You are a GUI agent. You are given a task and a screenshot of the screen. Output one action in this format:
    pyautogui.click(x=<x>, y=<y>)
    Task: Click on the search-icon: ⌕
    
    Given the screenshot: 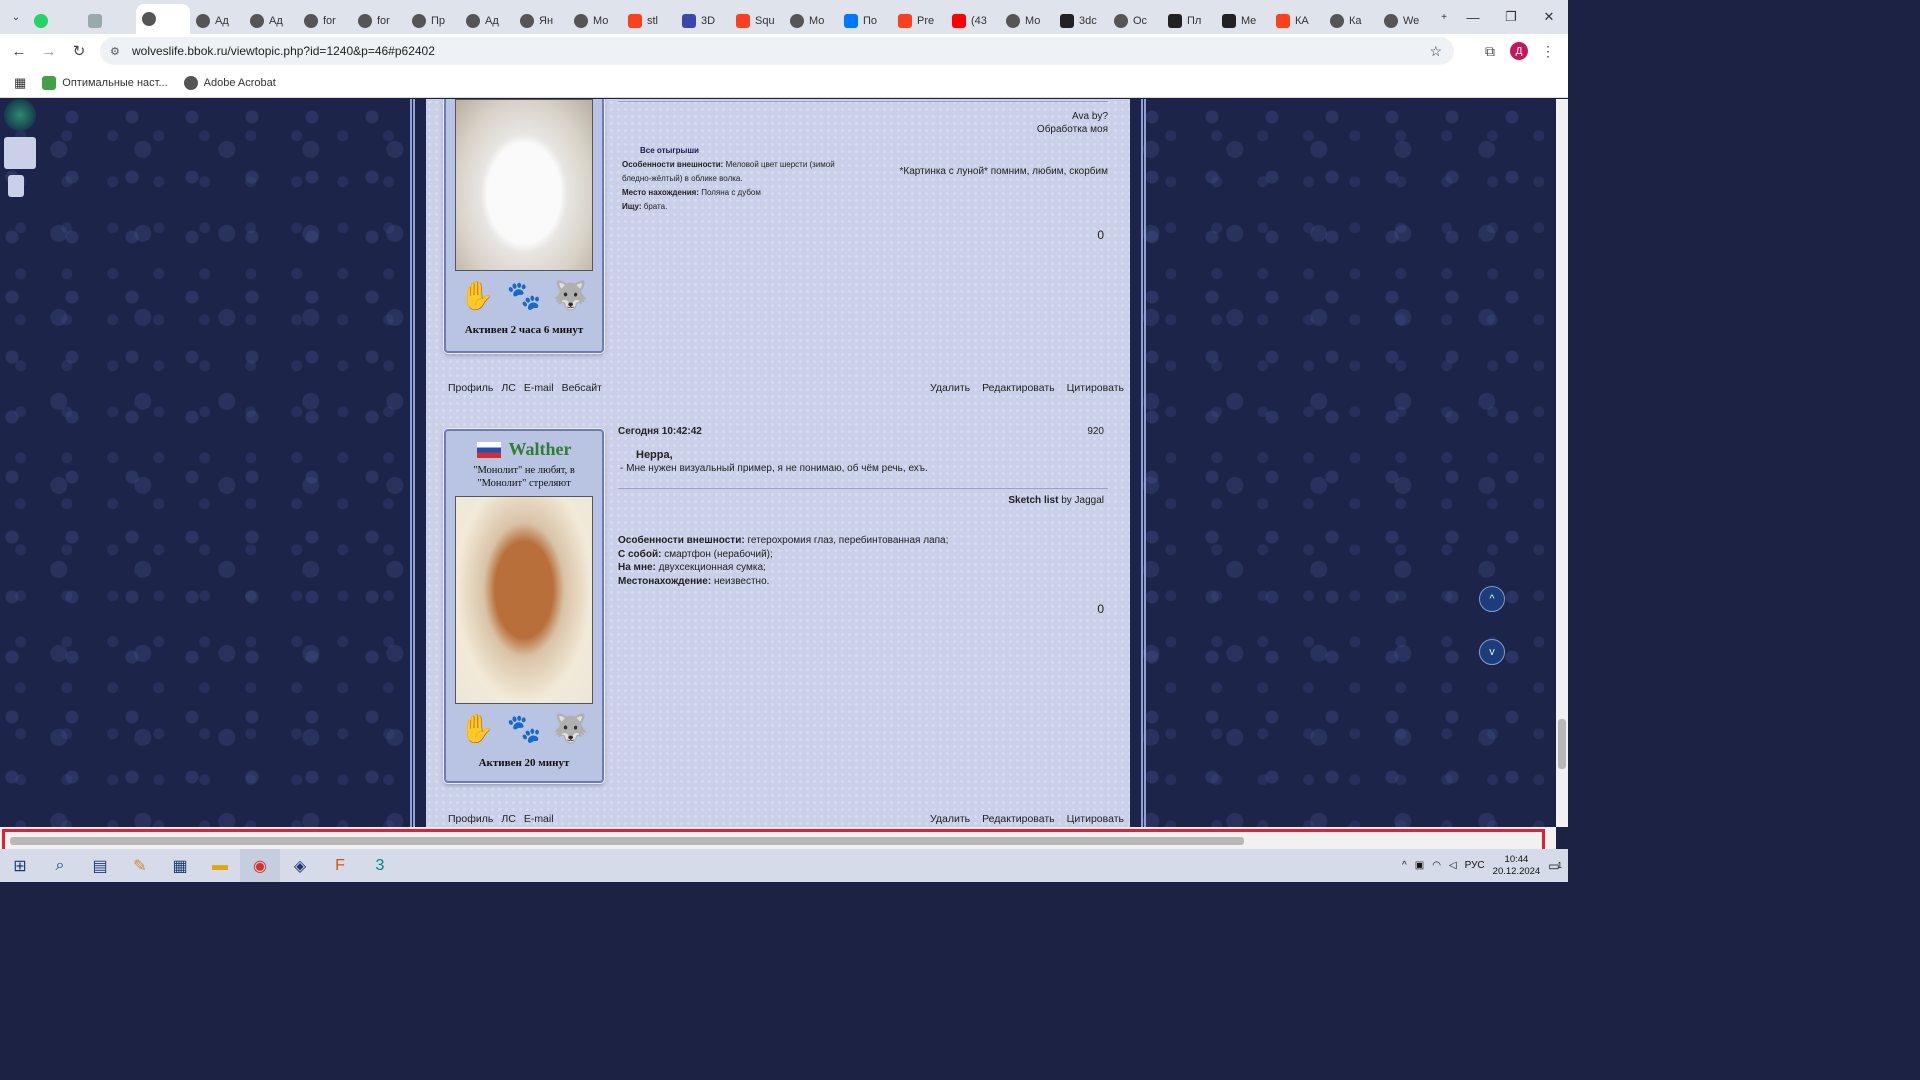 What is the action you would take?
    pyautogui.click(x=60, y=865)
    